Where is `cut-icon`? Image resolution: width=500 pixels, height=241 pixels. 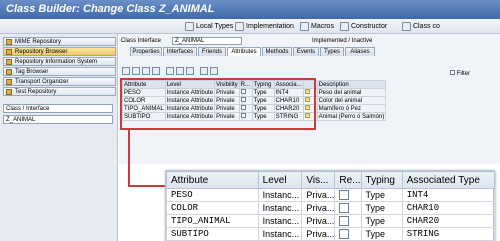 cut-icon is located at coordinates (170, 71).